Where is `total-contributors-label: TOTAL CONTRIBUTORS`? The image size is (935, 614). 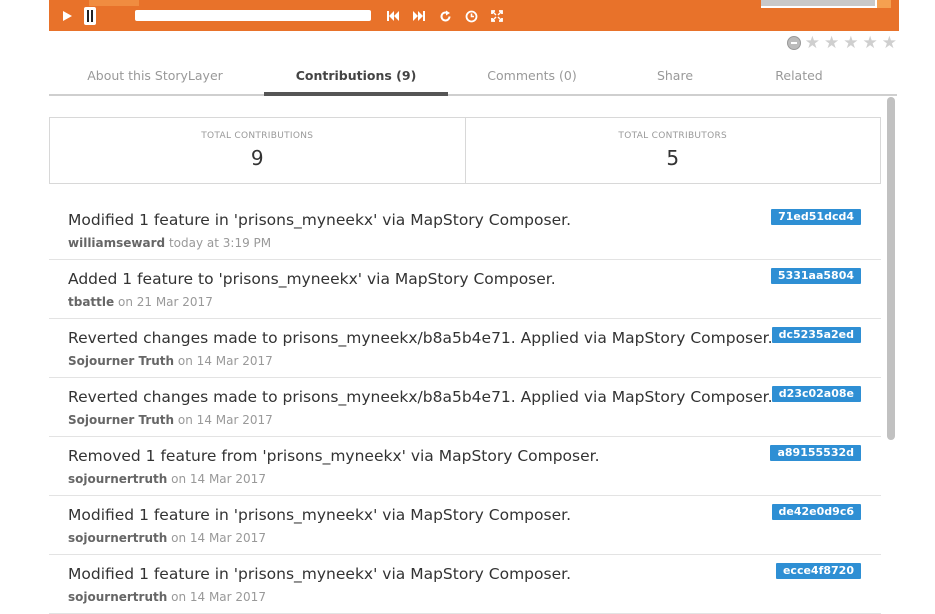 total-contributors-label: TOTAL CONTRIBUTORS is located at coordinates (673, 136).